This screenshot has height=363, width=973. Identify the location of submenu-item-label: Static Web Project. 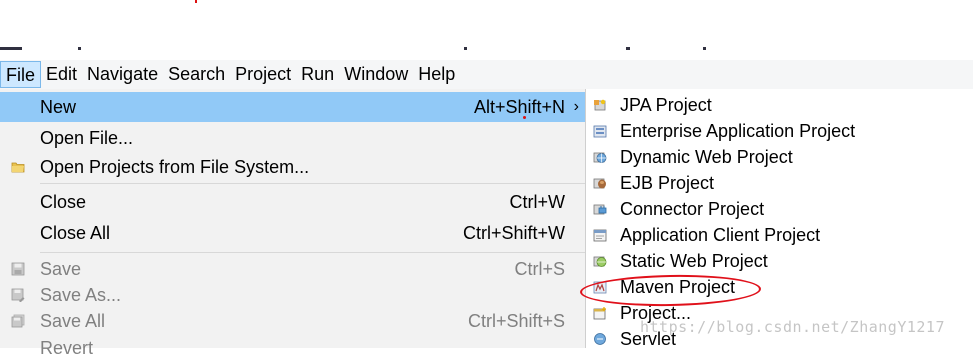
(694, 261).